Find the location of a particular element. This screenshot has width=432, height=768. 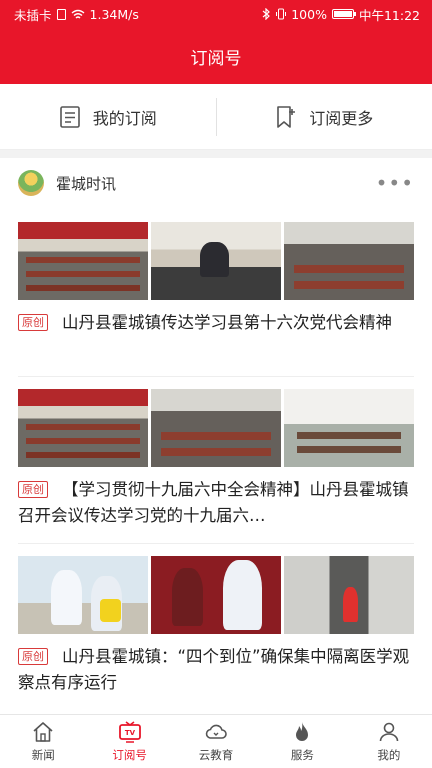

article-title: 原创 山丹县霍城镇：“四个到位”确保集中隔离医学观察点有序运行 is located at coordinates (216, 670).